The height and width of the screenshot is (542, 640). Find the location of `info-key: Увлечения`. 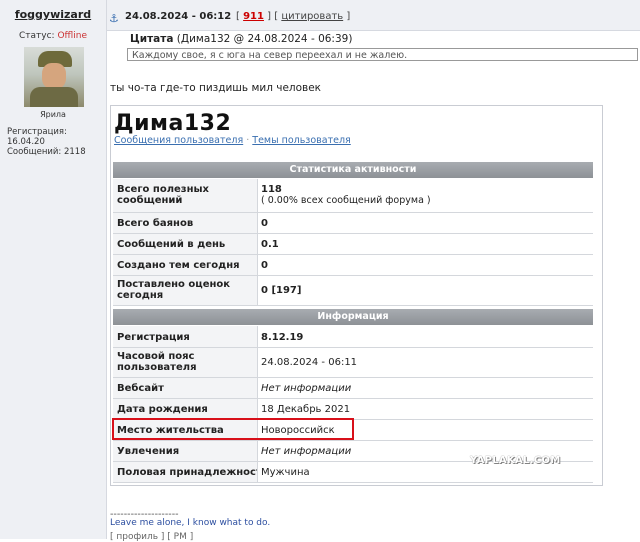

info-key: Увлечения is located at coordinates (148, 451).